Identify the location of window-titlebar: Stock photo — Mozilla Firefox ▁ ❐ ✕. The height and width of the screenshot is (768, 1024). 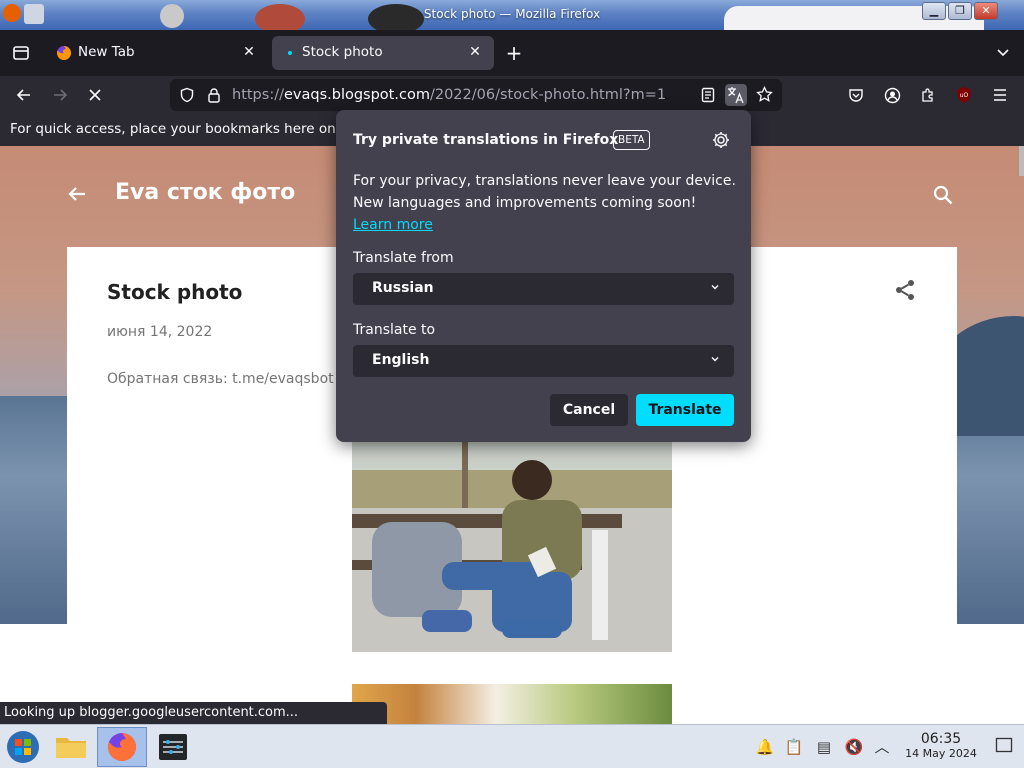
(512, 15).